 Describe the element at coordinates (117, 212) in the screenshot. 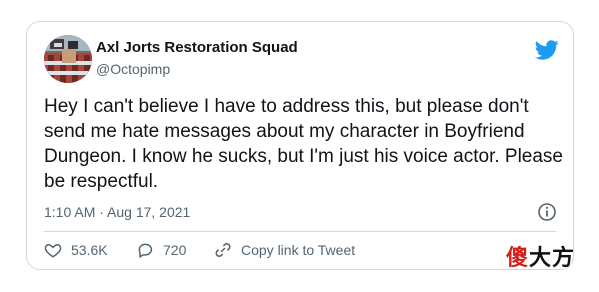

I see `tweet-timestamp: 1:10 AM · Aug 17, 2021` at that location.